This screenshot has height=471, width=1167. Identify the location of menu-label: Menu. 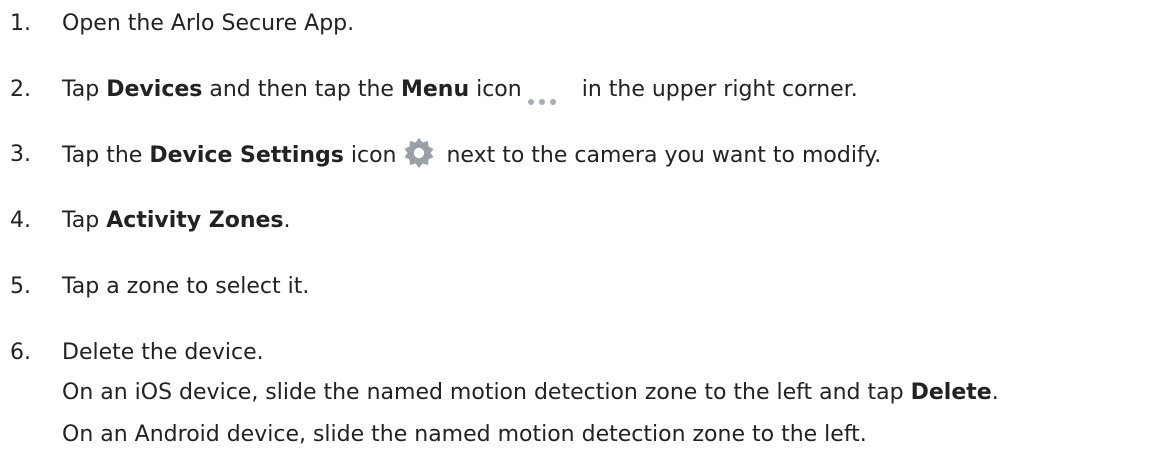
(435, 89).